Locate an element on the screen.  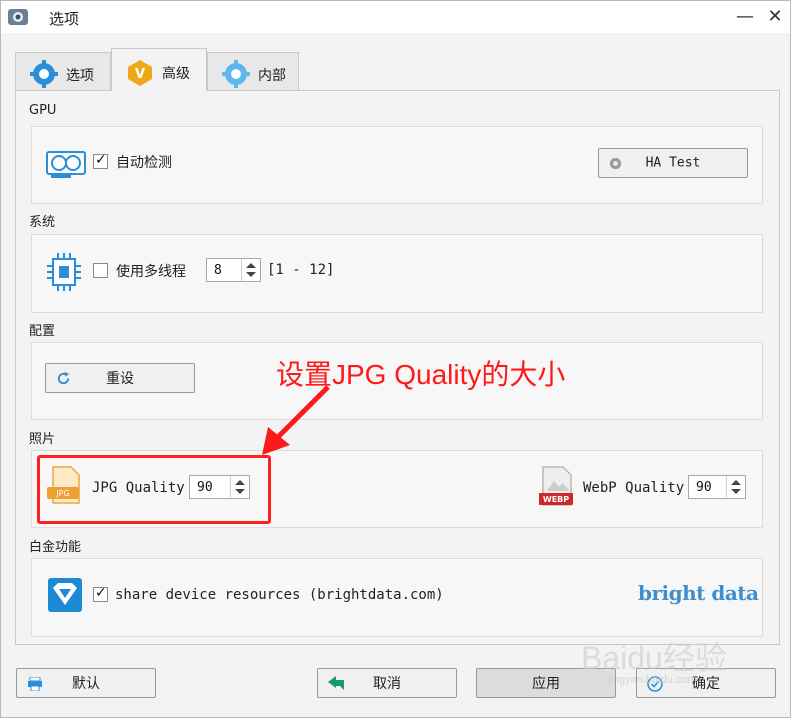
reset-button: 重设 is located at coordinates (120, 378).